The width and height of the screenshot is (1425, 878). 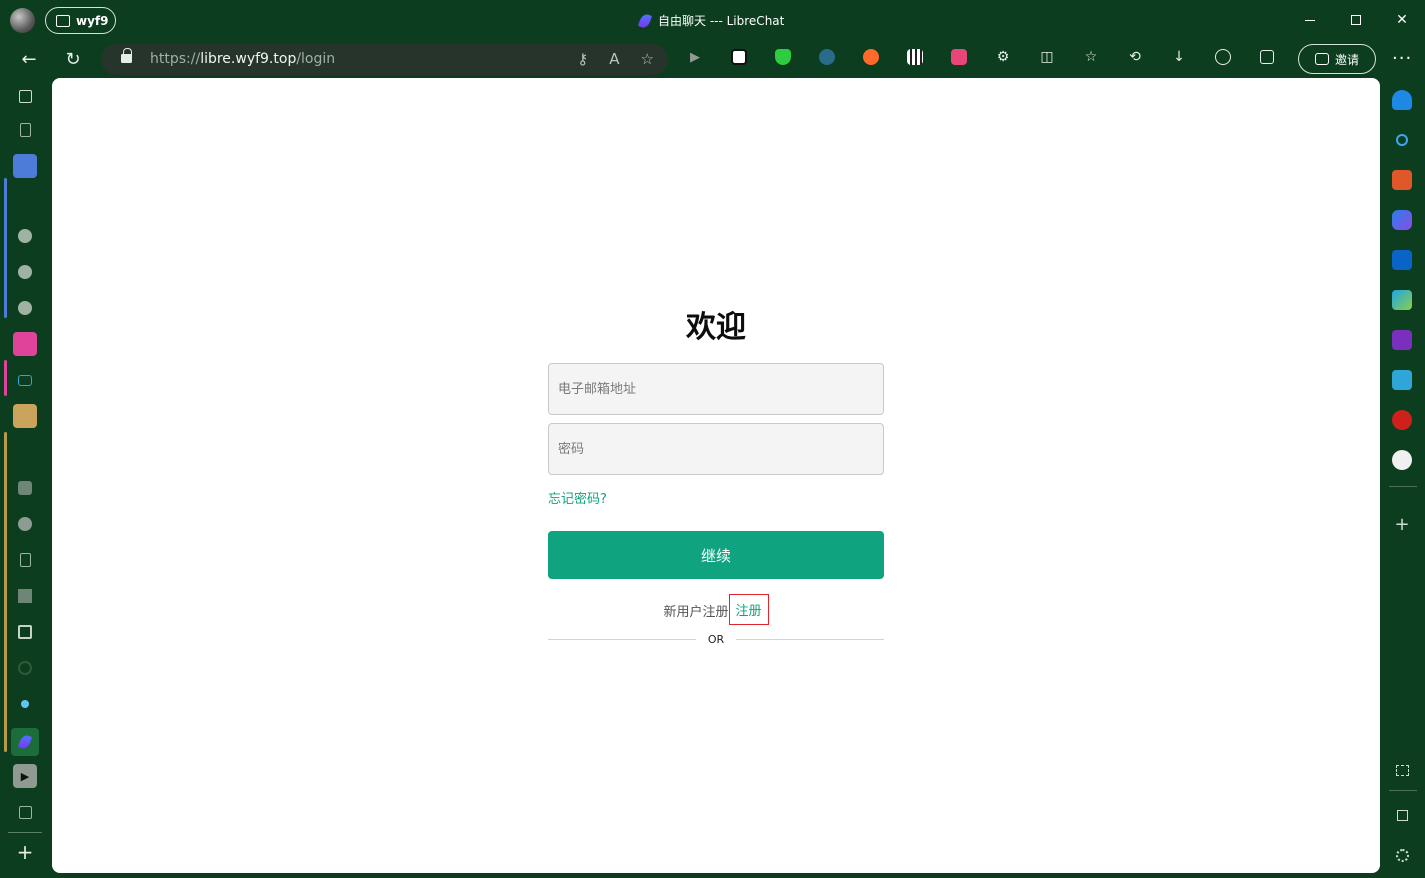 I want to click on outlook-icon, so click(x=1402, y=260).